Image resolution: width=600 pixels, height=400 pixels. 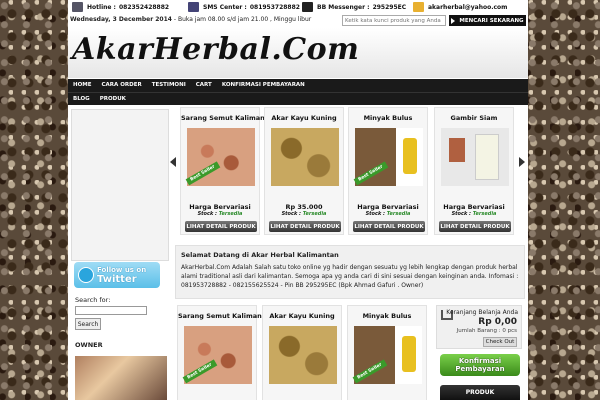 What do you see at coordinates (263, 85) in the screenshot?
I see `nav-konfirmasi-pembayaran: KONFIRMASI PEMBAYARAN` at bounding box center [263, 85].